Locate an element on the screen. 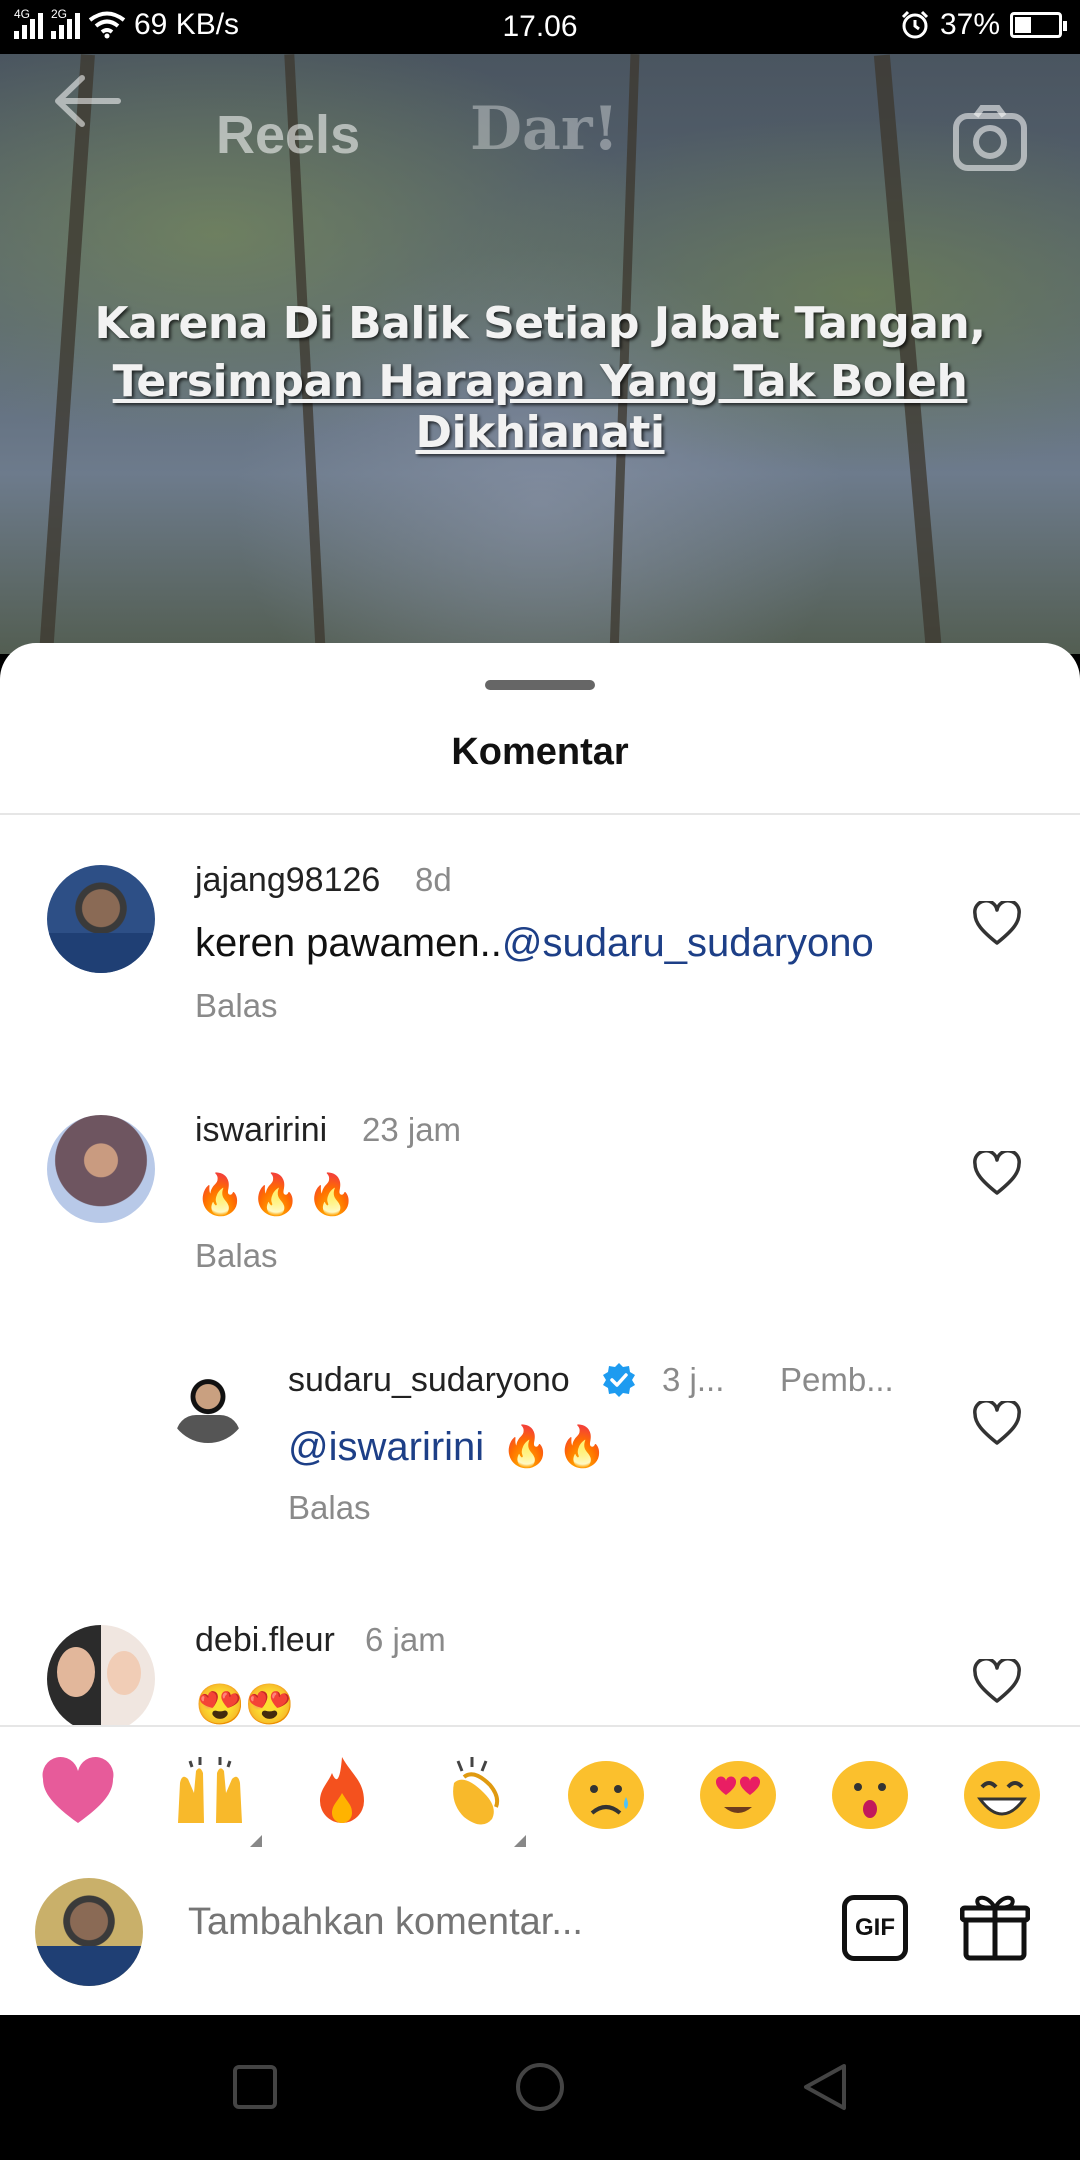  alarm-icon is located at coordinates (915, 24).